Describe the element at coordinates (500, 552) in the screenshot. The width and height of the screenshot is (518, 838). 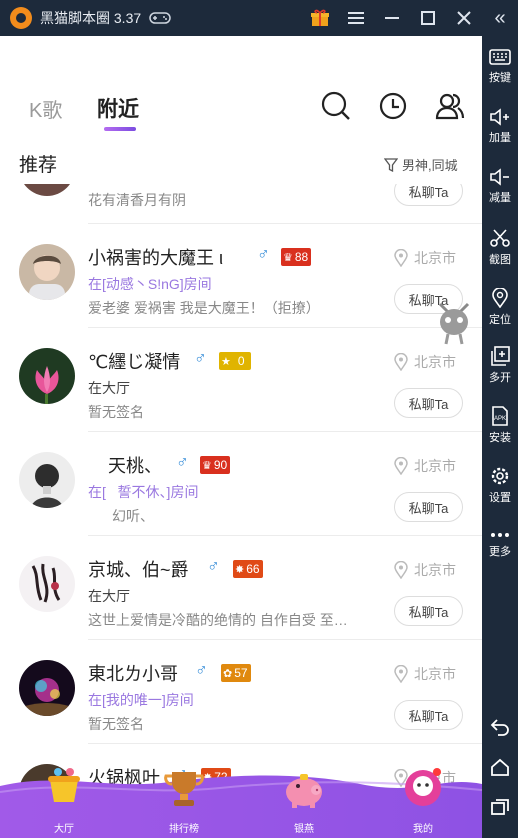
I see `sidebar-label: 更多` at that location.